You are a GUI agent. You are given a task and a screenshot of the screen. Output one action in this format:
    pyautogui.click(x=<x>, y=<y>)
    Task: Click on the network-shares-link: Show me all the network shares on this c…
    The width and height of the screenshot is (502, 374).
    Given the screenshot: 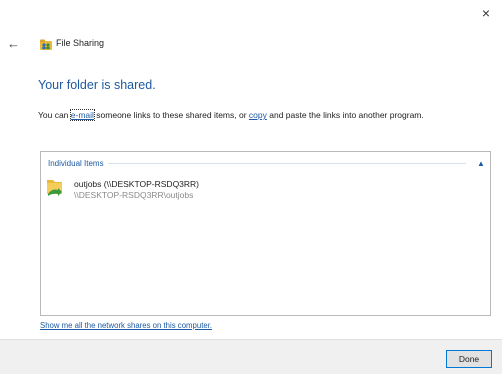 What is the action you would take?
    pyautogui.click(x=126, y=325)
    